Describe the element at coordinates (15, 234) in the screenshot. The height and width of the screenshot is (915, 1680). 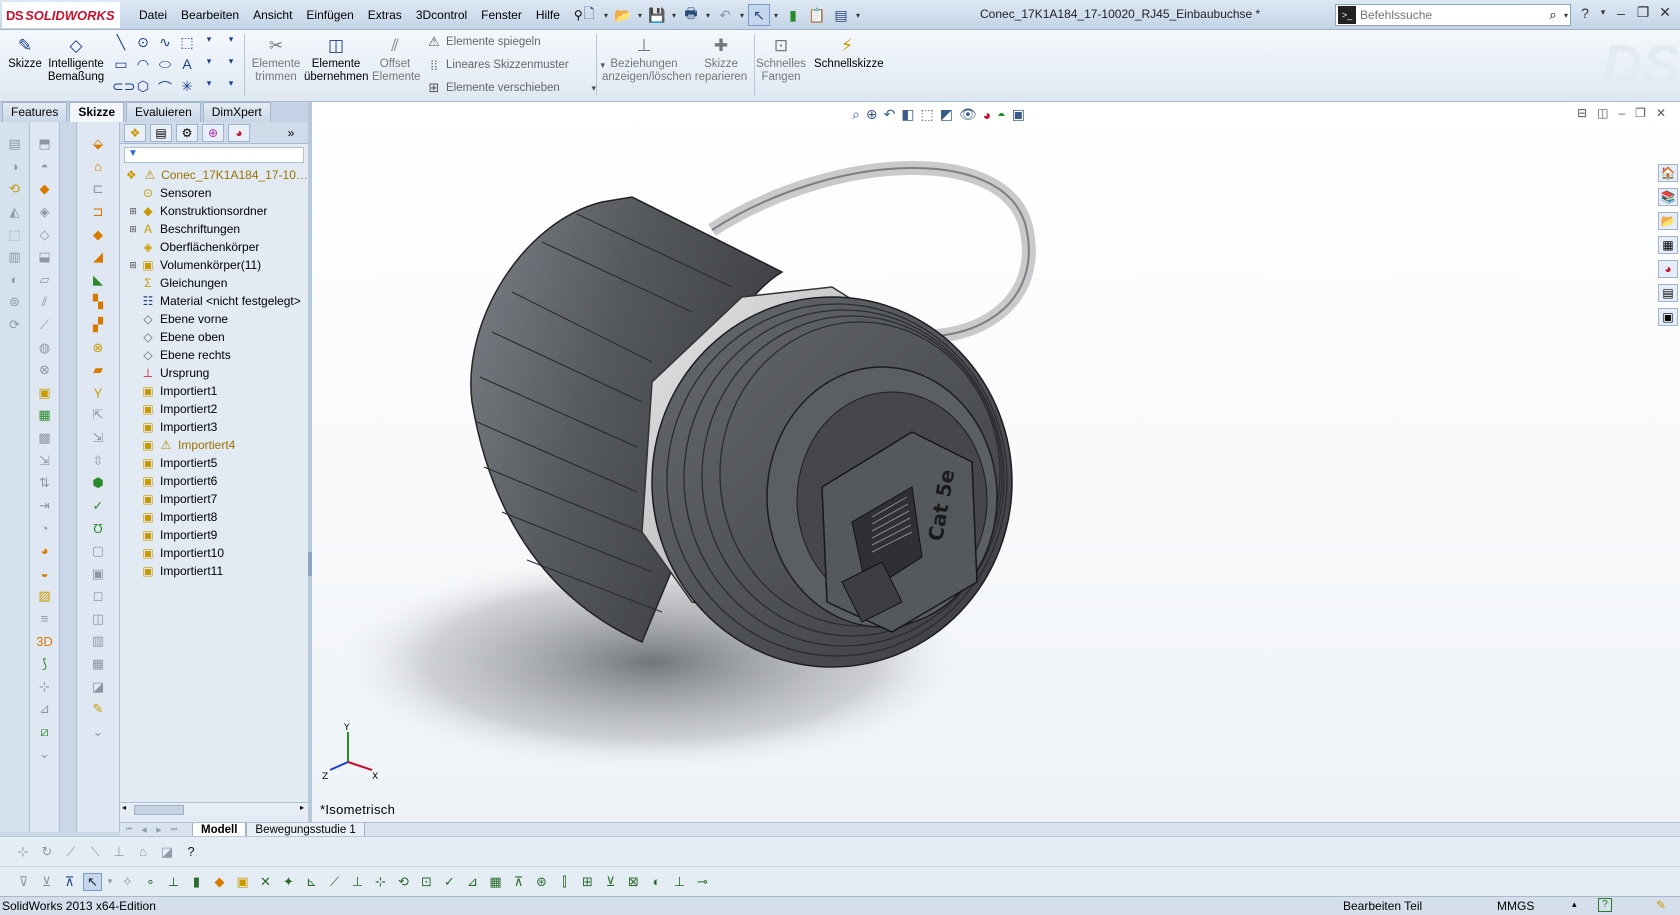
I see `boundary-icon: ⬚` at that location.